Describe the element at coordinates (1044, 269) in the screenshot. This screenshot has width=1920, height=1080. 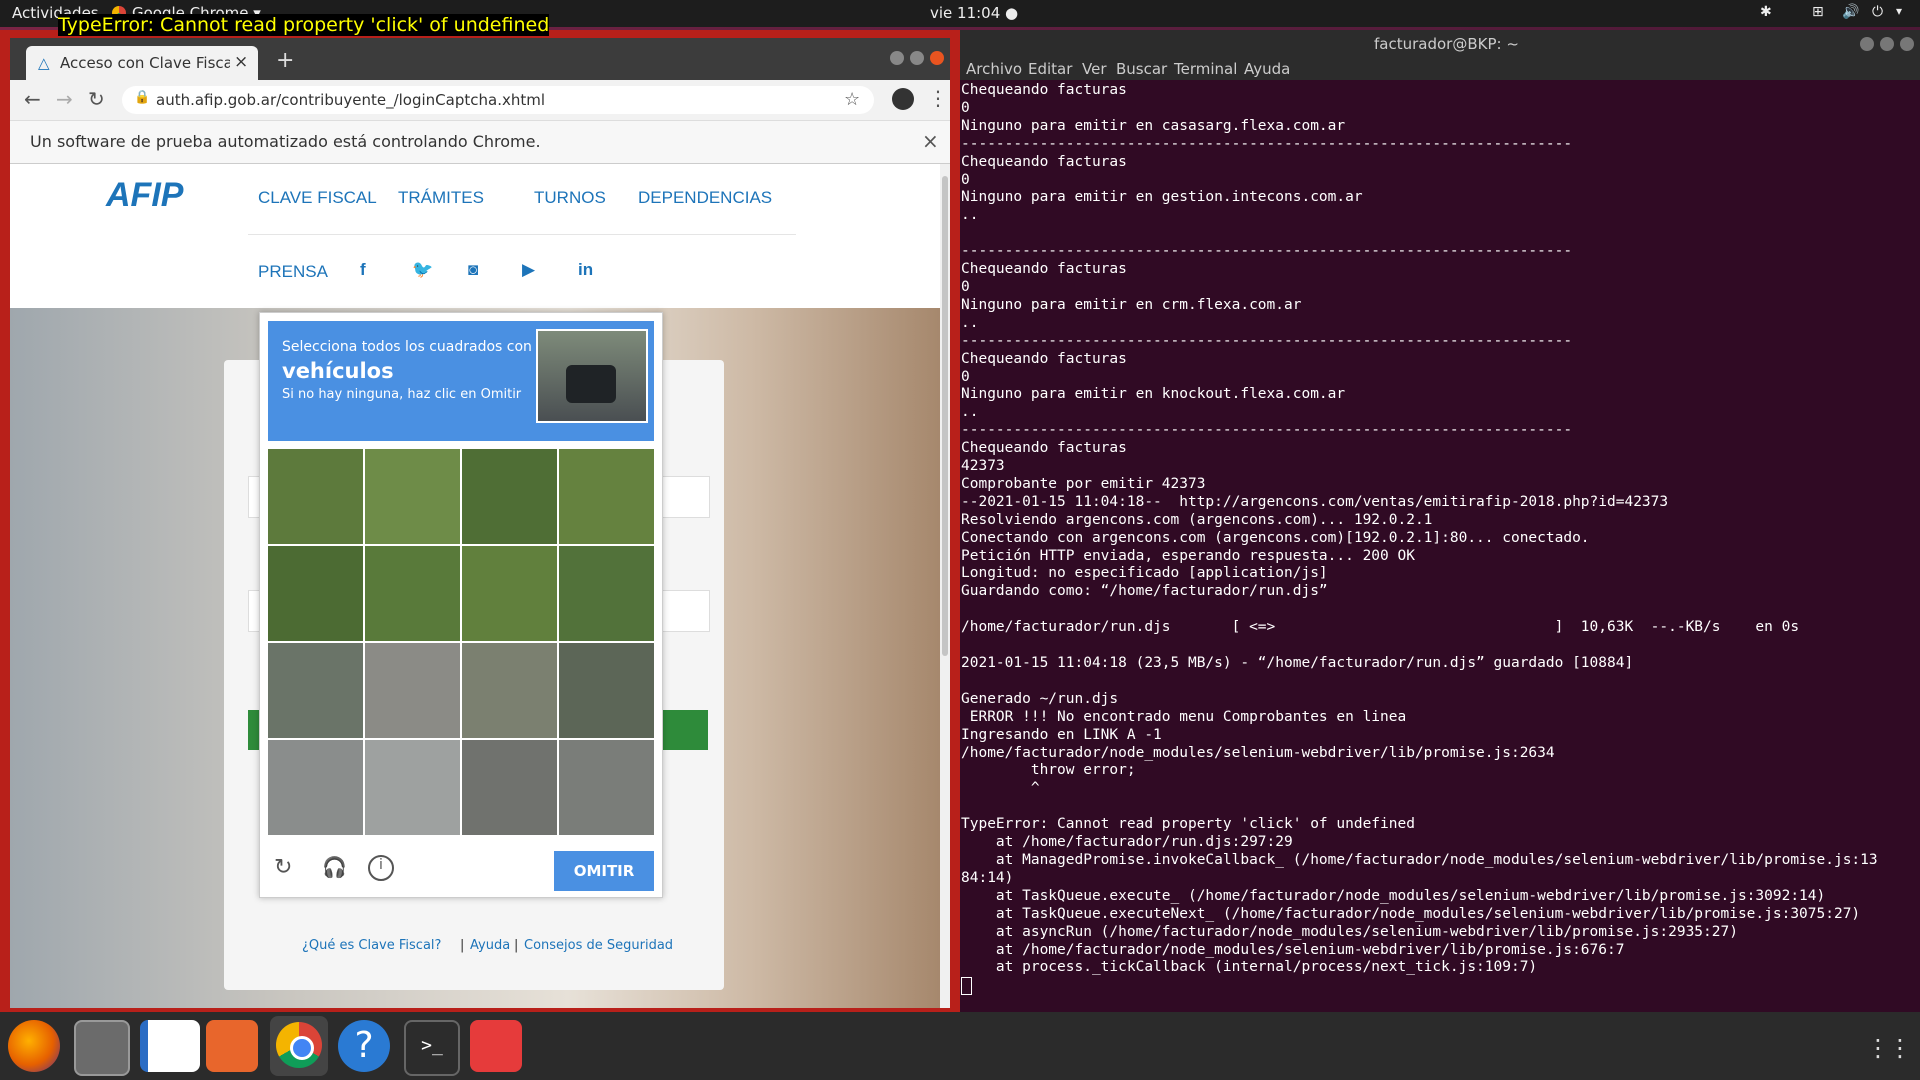
I see `terminal-line: Chequeando facturas` at that location.